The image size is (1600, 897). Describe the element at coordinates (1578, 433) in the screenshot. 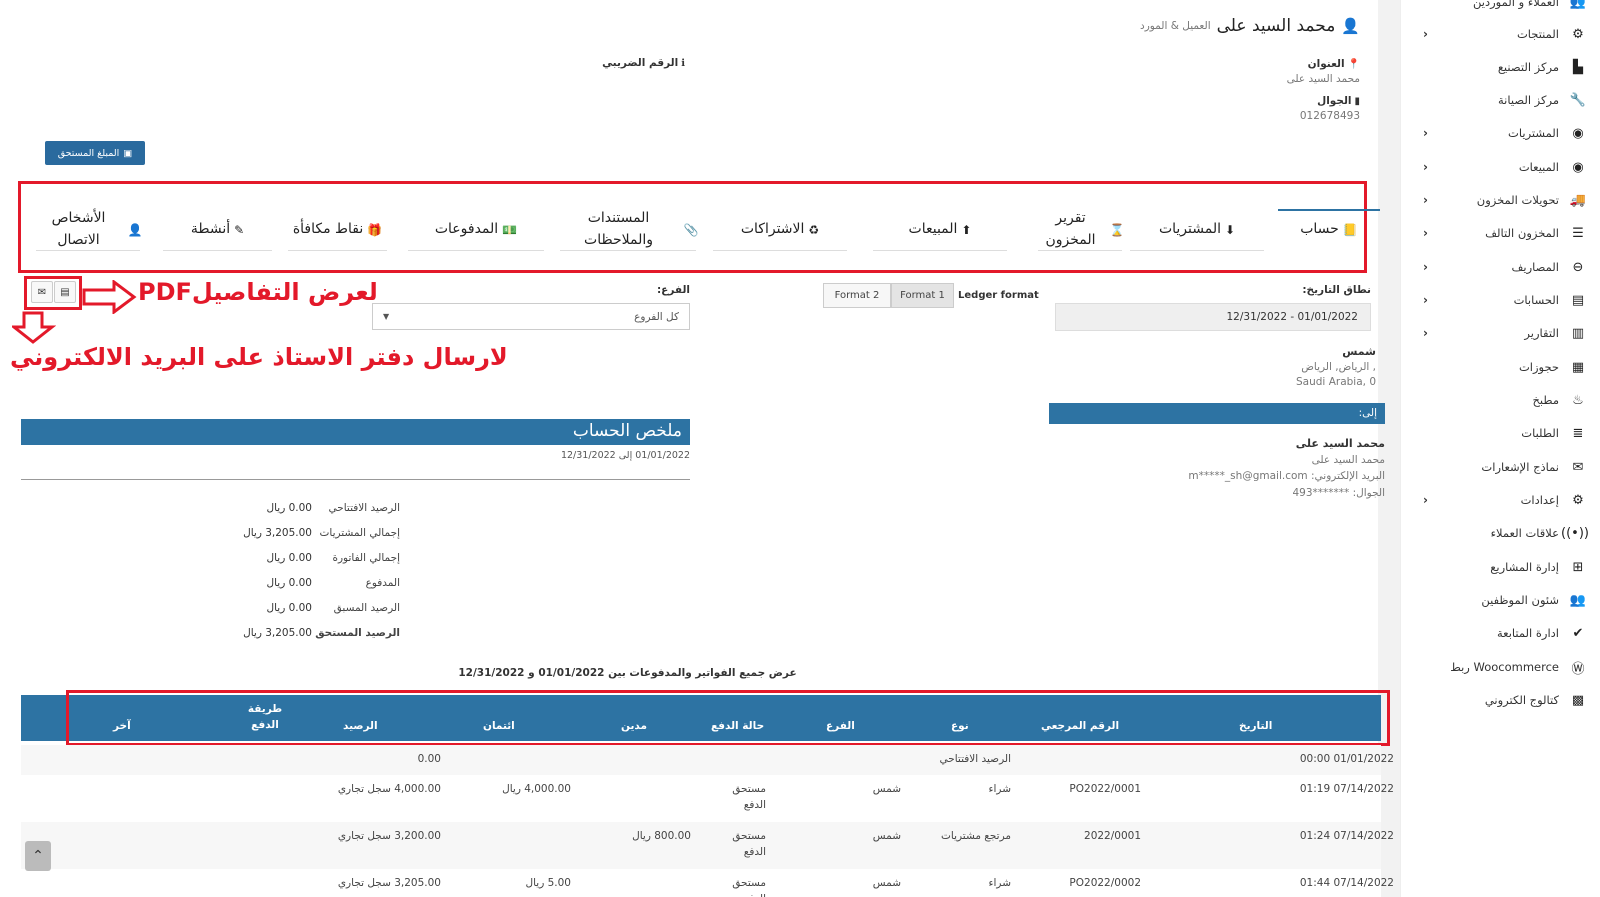

I see `list-icon: ≣` at that location.